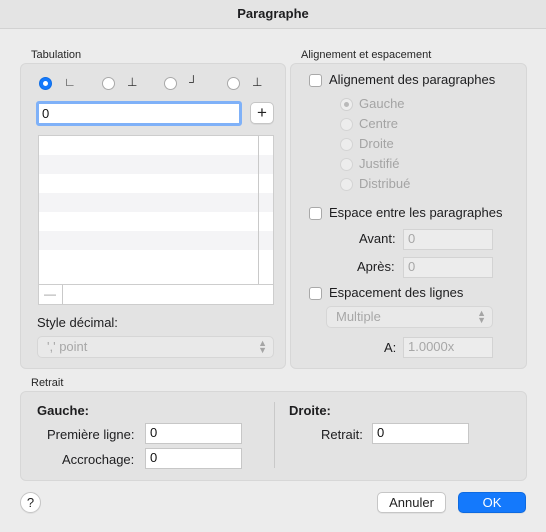  I want to click on align-droite-radio, so click(346, 144).